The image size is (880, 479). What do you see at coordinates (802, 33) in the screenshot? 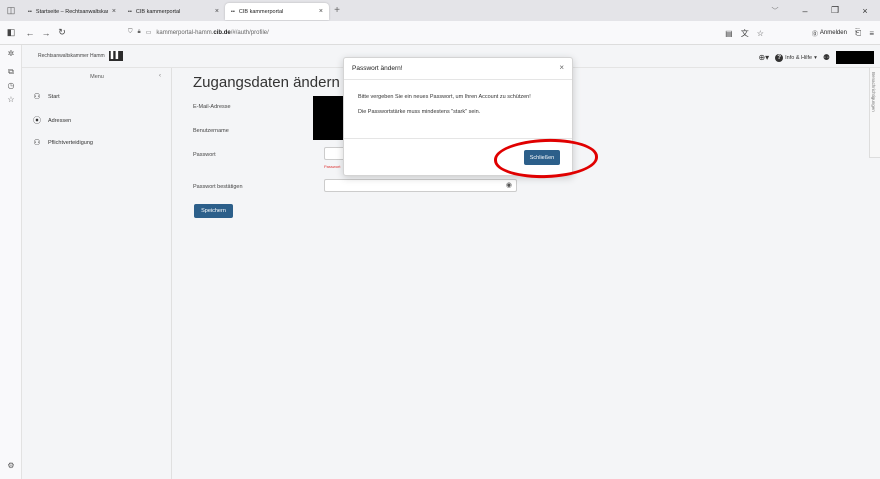
I see `browser-toolbar-right: ▤ 文 ☆ ⓪ Anmelden ⎗ ≡` at bounding box center [802, 33].